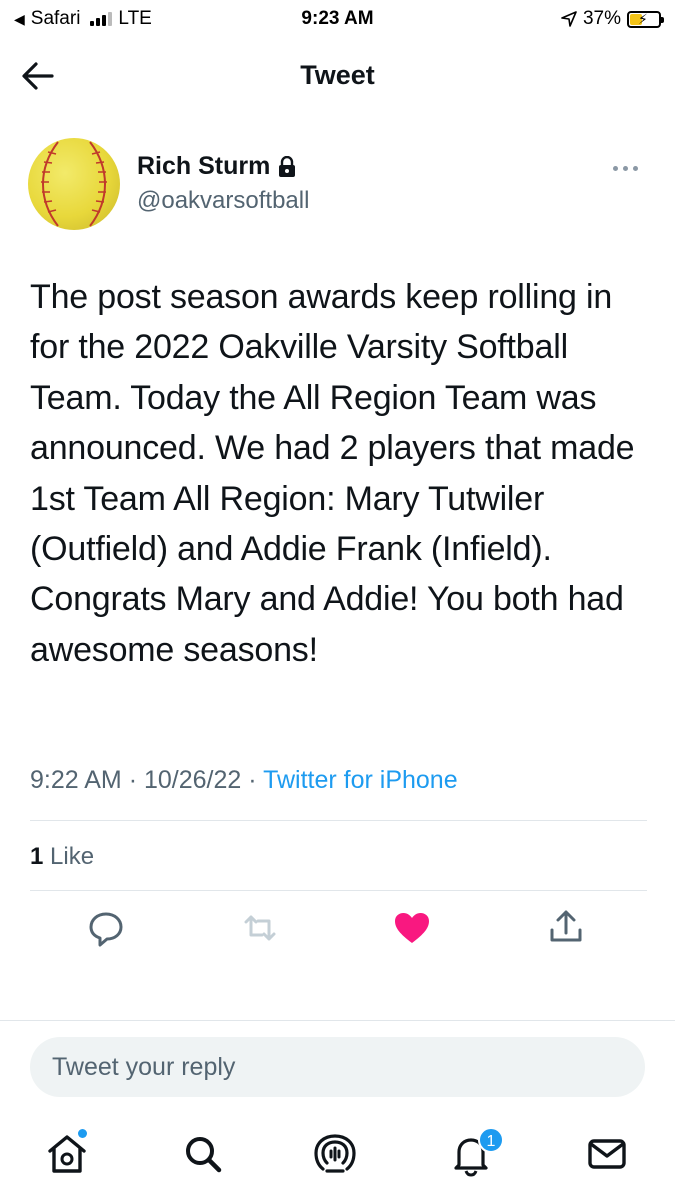 This screenshot has width=675, height=1200. What do you see at coordinates (287, 166) in the screenshot?
I see `lock-icon` at bounding box center [287, 166].